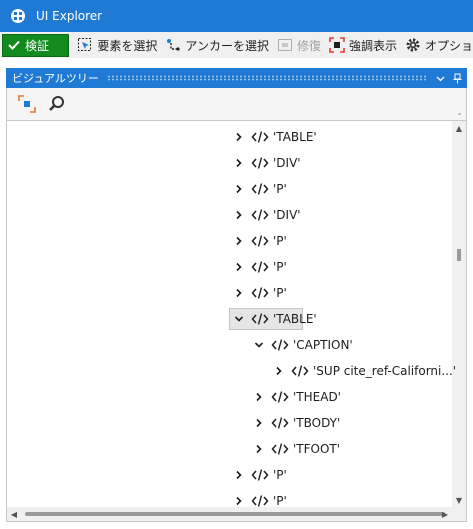 This screenshot has height=529, width=473. What do you see at coordinates (69, 16) in the screenshot?
I see `window-title: UI Explorer` at bounding box center [69, 16].